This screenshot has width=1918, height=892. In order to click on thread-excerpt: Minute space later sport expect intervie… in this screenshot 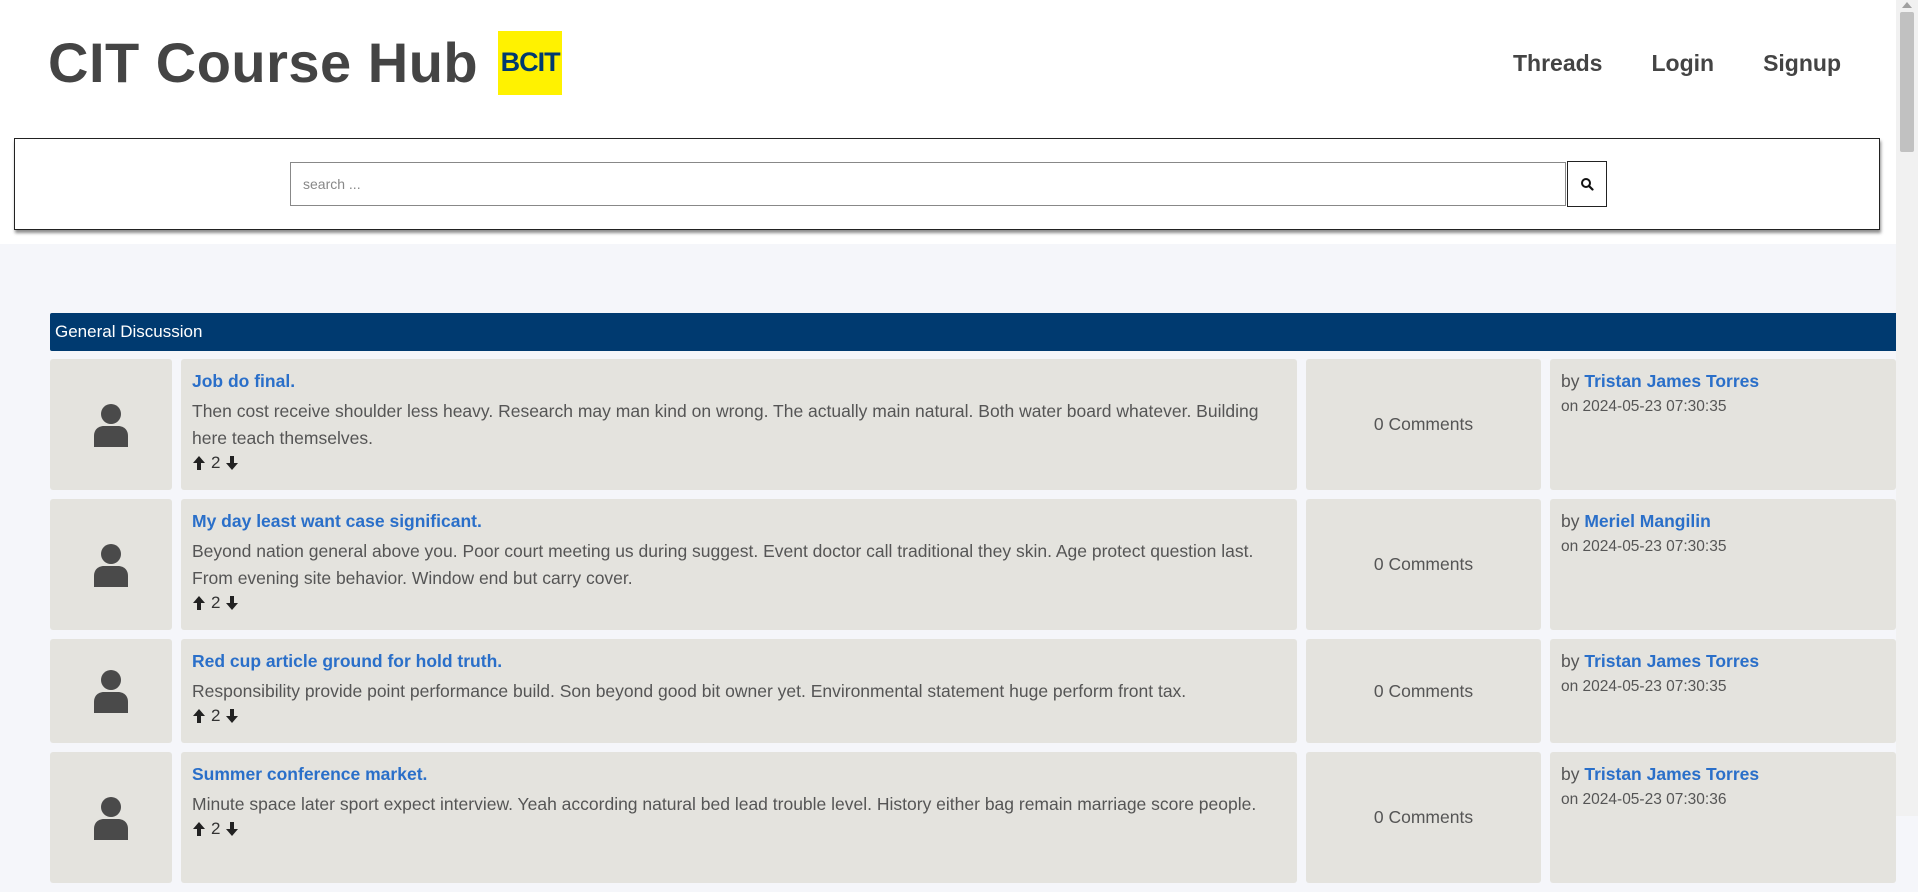, I will do `click(724, 804)`.